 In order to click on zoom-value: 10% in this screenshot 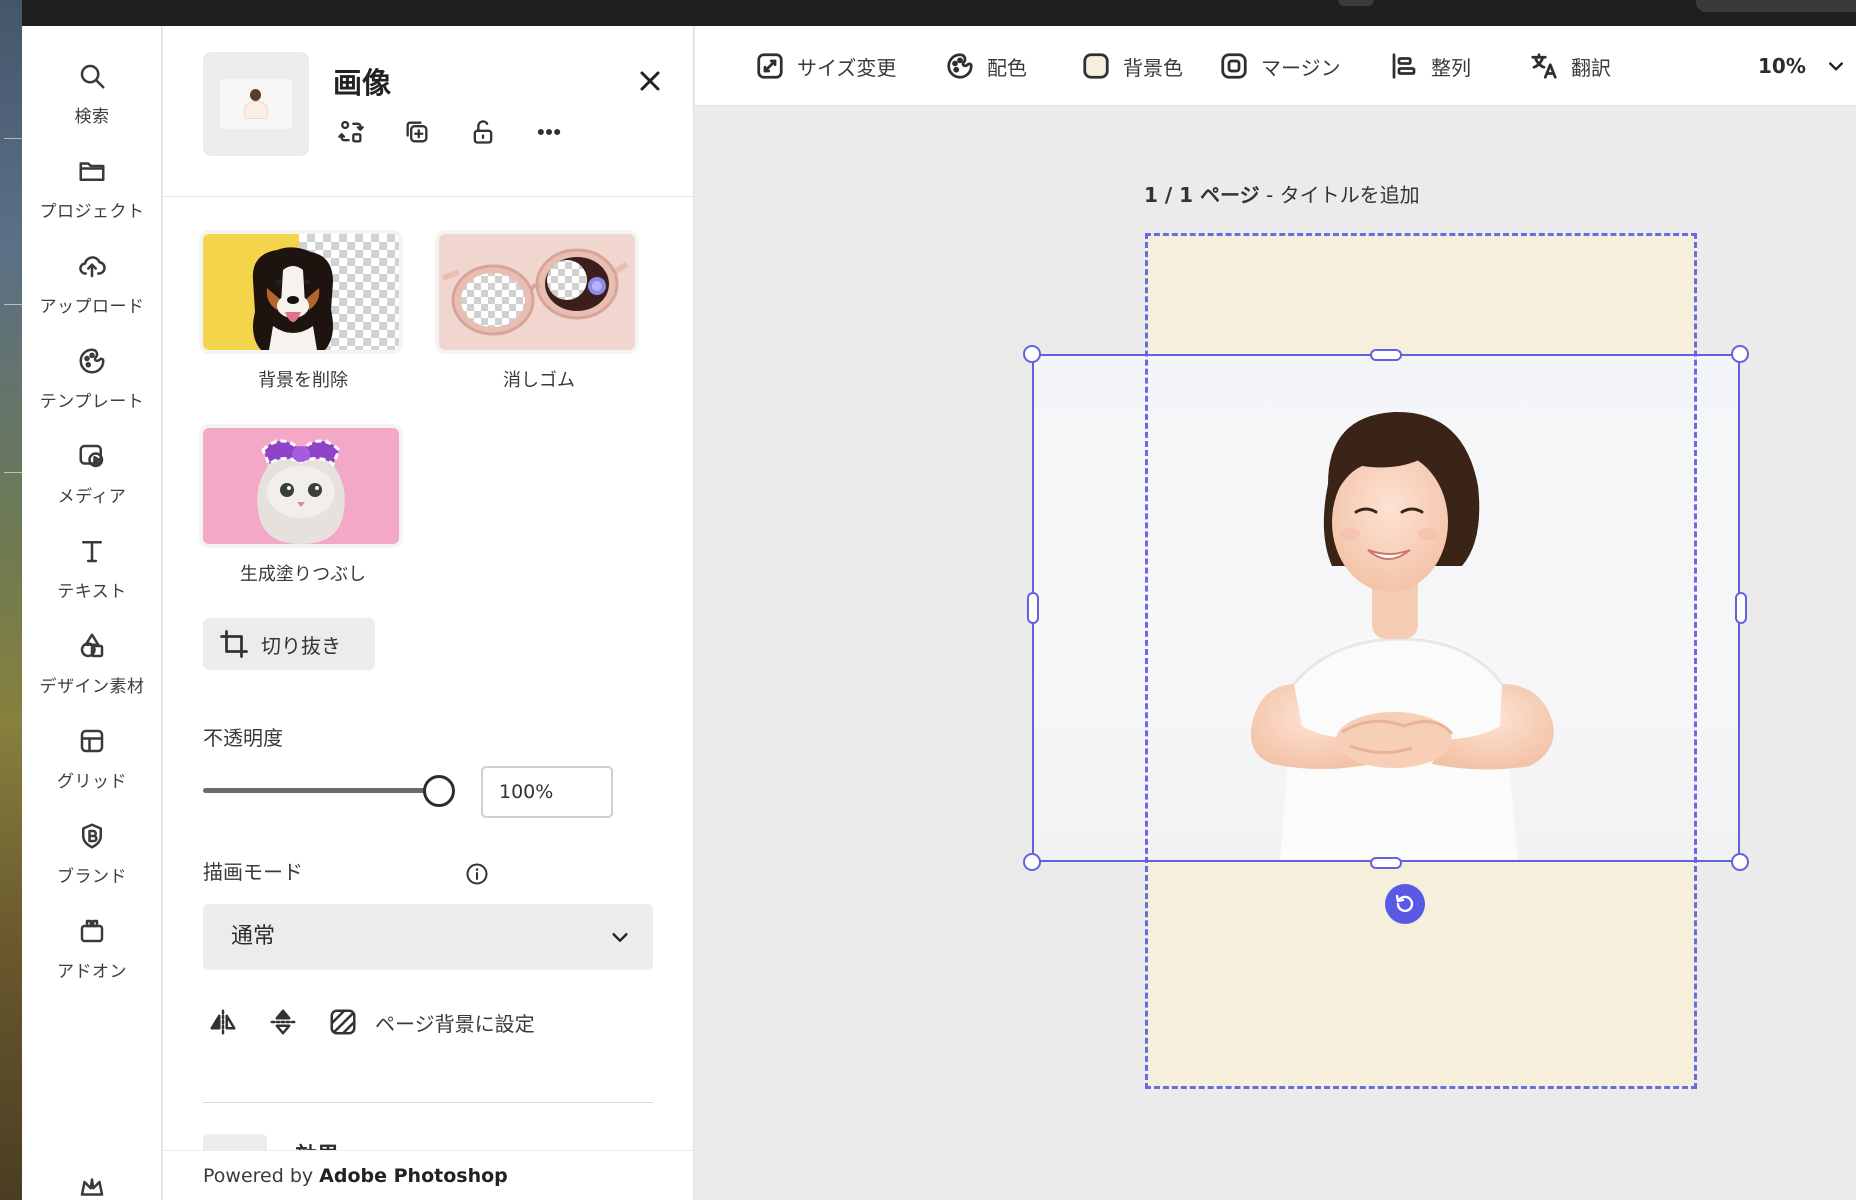, I will do `click(1782, 66)`.